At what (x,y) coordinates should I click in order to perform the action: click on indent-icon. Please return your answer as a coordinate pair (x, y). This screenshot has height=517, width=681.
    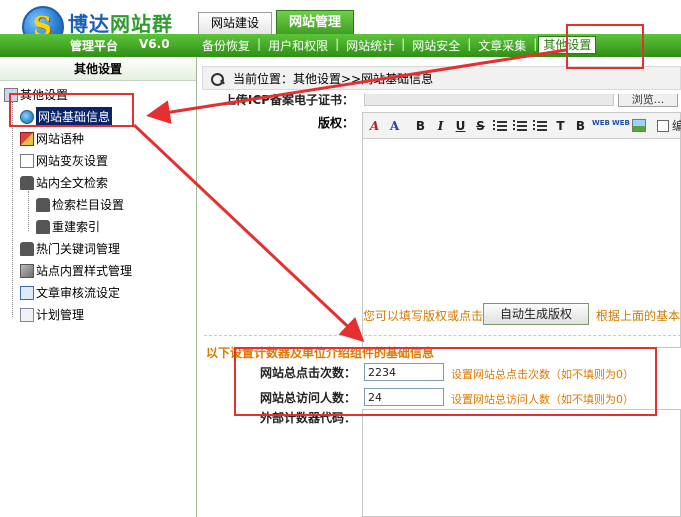
    Looking at the image, I should click on (540, 126).